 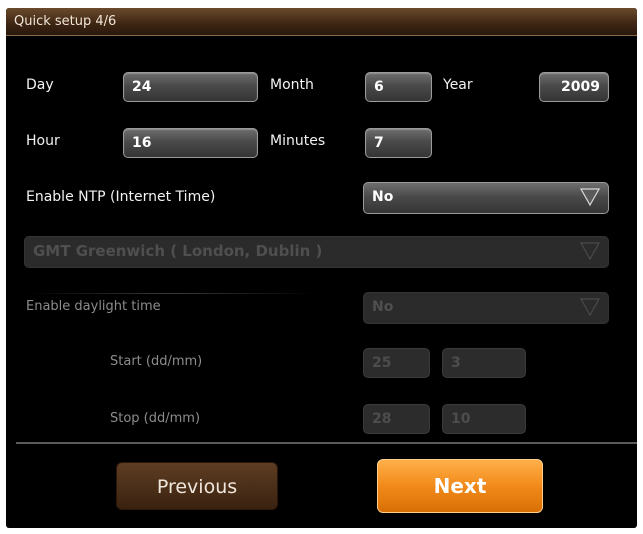 What do you see at coordinates (398, 143) in the screenshot?
I see `minutes-field: 7` at bounding box center [398, 143].